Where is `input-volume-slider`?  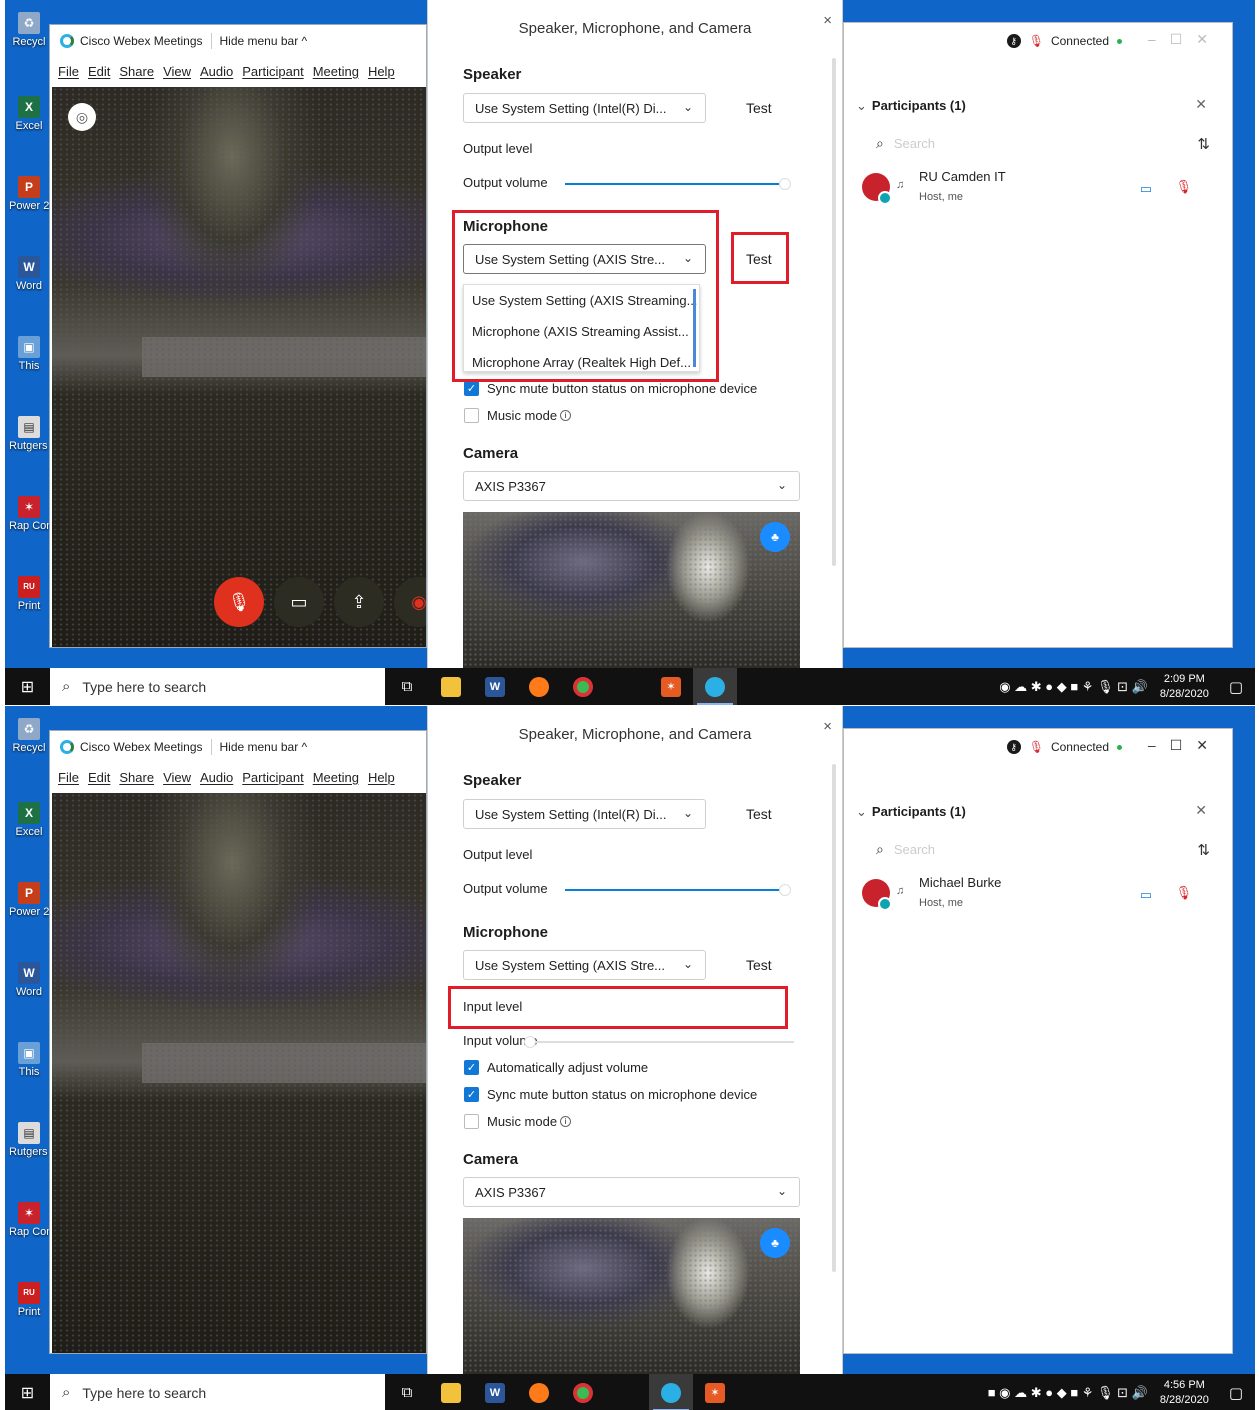
input-volume-slider is located at coordinates (659, 1042).